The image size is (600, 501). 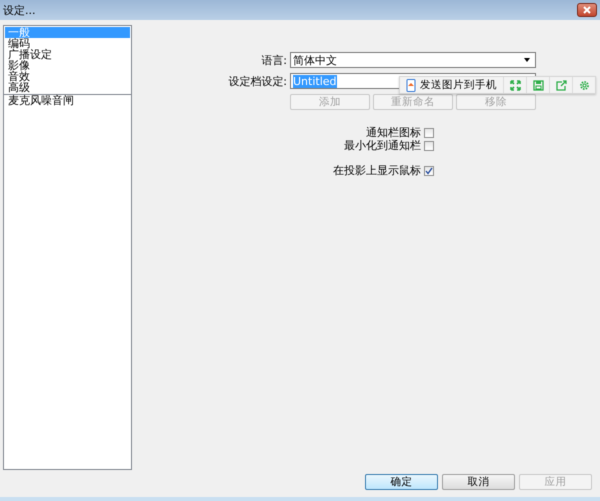 I want to click on option-label: 通知栏图标, so click(x=393, y=132).